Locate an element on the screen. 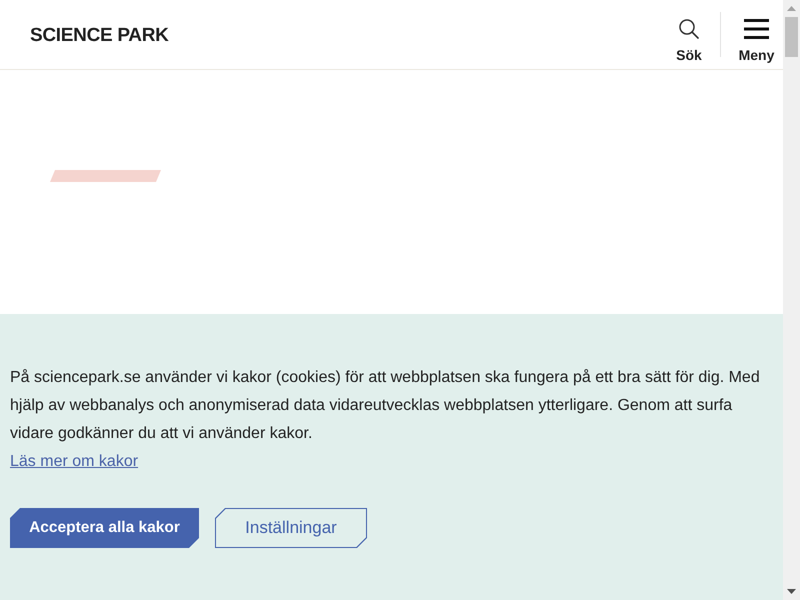 This screenshot has width=800, height=600. scroll-down-icon is located at coordinates (791, 591).